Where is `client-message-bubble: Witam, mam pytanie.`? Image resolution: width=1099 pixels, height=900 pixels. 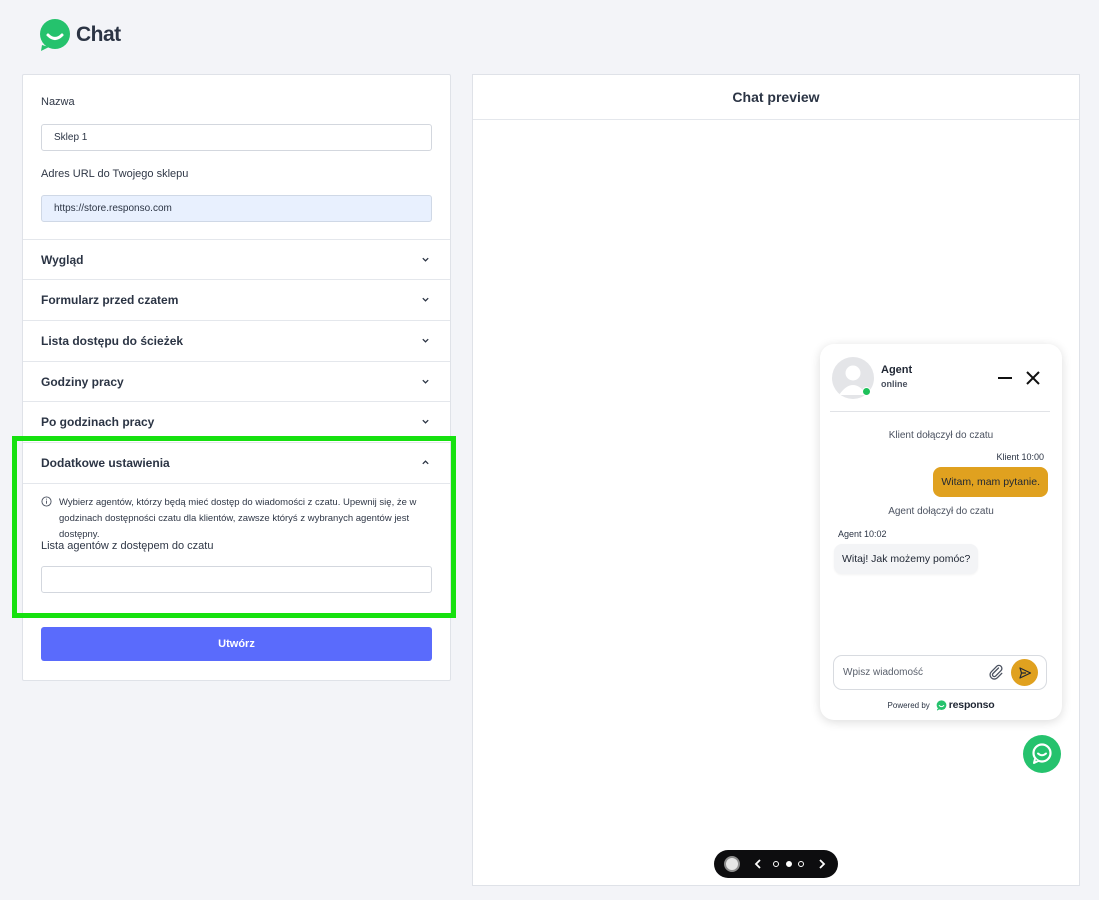
client-message-bubble: Witam, mam pytanie. is located at coordinates (990, 482).